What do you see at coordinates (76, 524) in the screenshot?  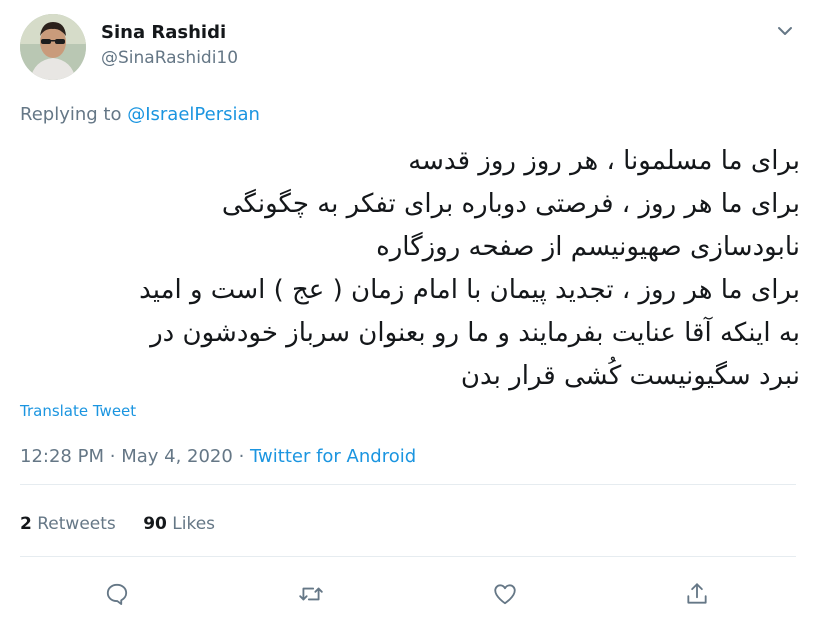 I see `retweets-label: Retweets` at bounding box center [76, 524].